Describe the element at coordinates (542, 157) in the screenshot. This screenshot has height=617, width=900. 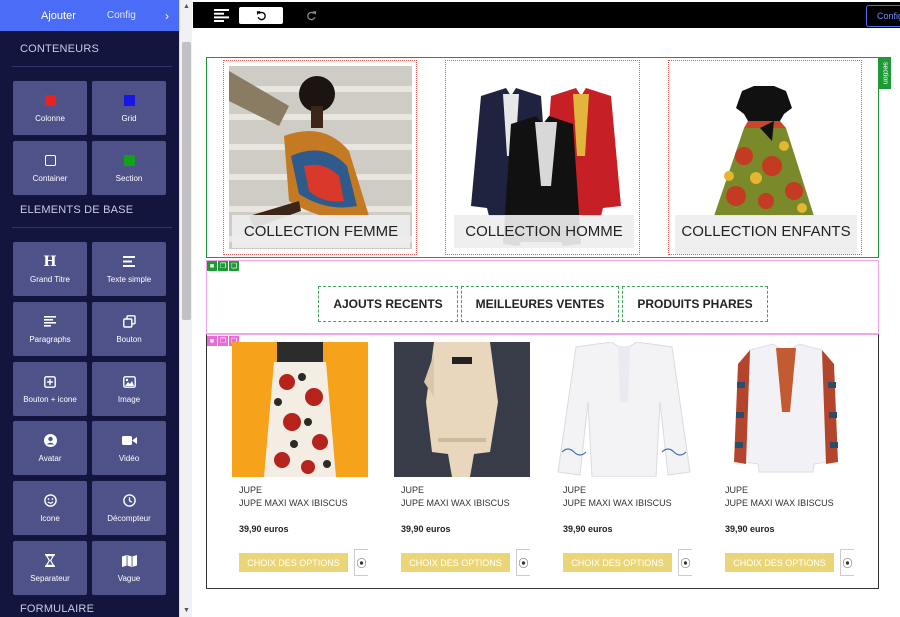
I see `collection-card-homme: COLLECTION HOMME` at that location.